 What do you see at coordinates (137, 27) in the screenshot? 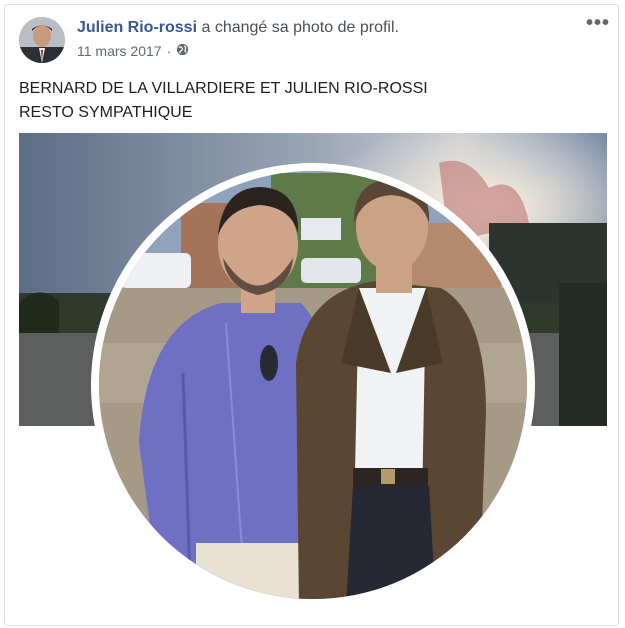
I see `author-link: Julien Rio-rossi` at bounding box center [137, 27].